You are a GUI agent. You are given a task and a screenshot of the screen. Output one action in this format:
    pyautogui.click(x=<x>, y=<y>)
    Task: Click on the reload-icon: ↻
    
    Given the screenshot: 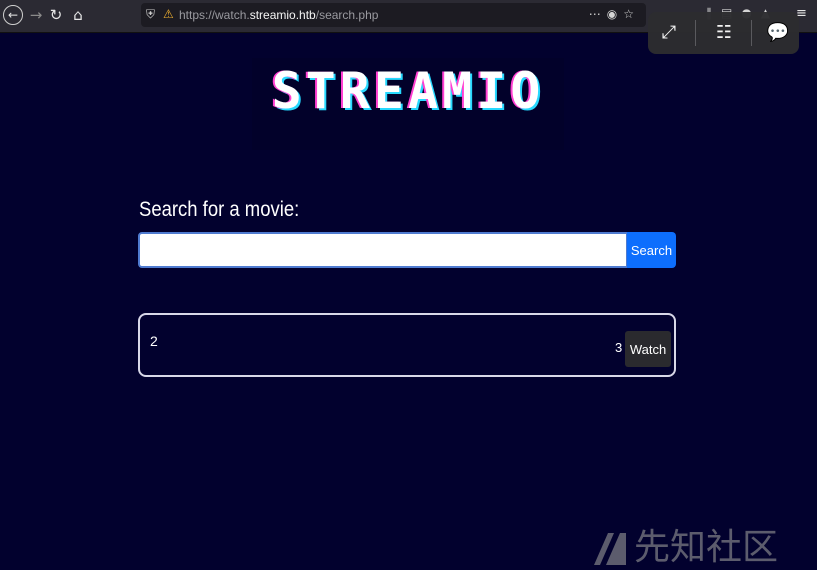 What is the action you would take?
    pyautogui.click(x=56, y=15)
    